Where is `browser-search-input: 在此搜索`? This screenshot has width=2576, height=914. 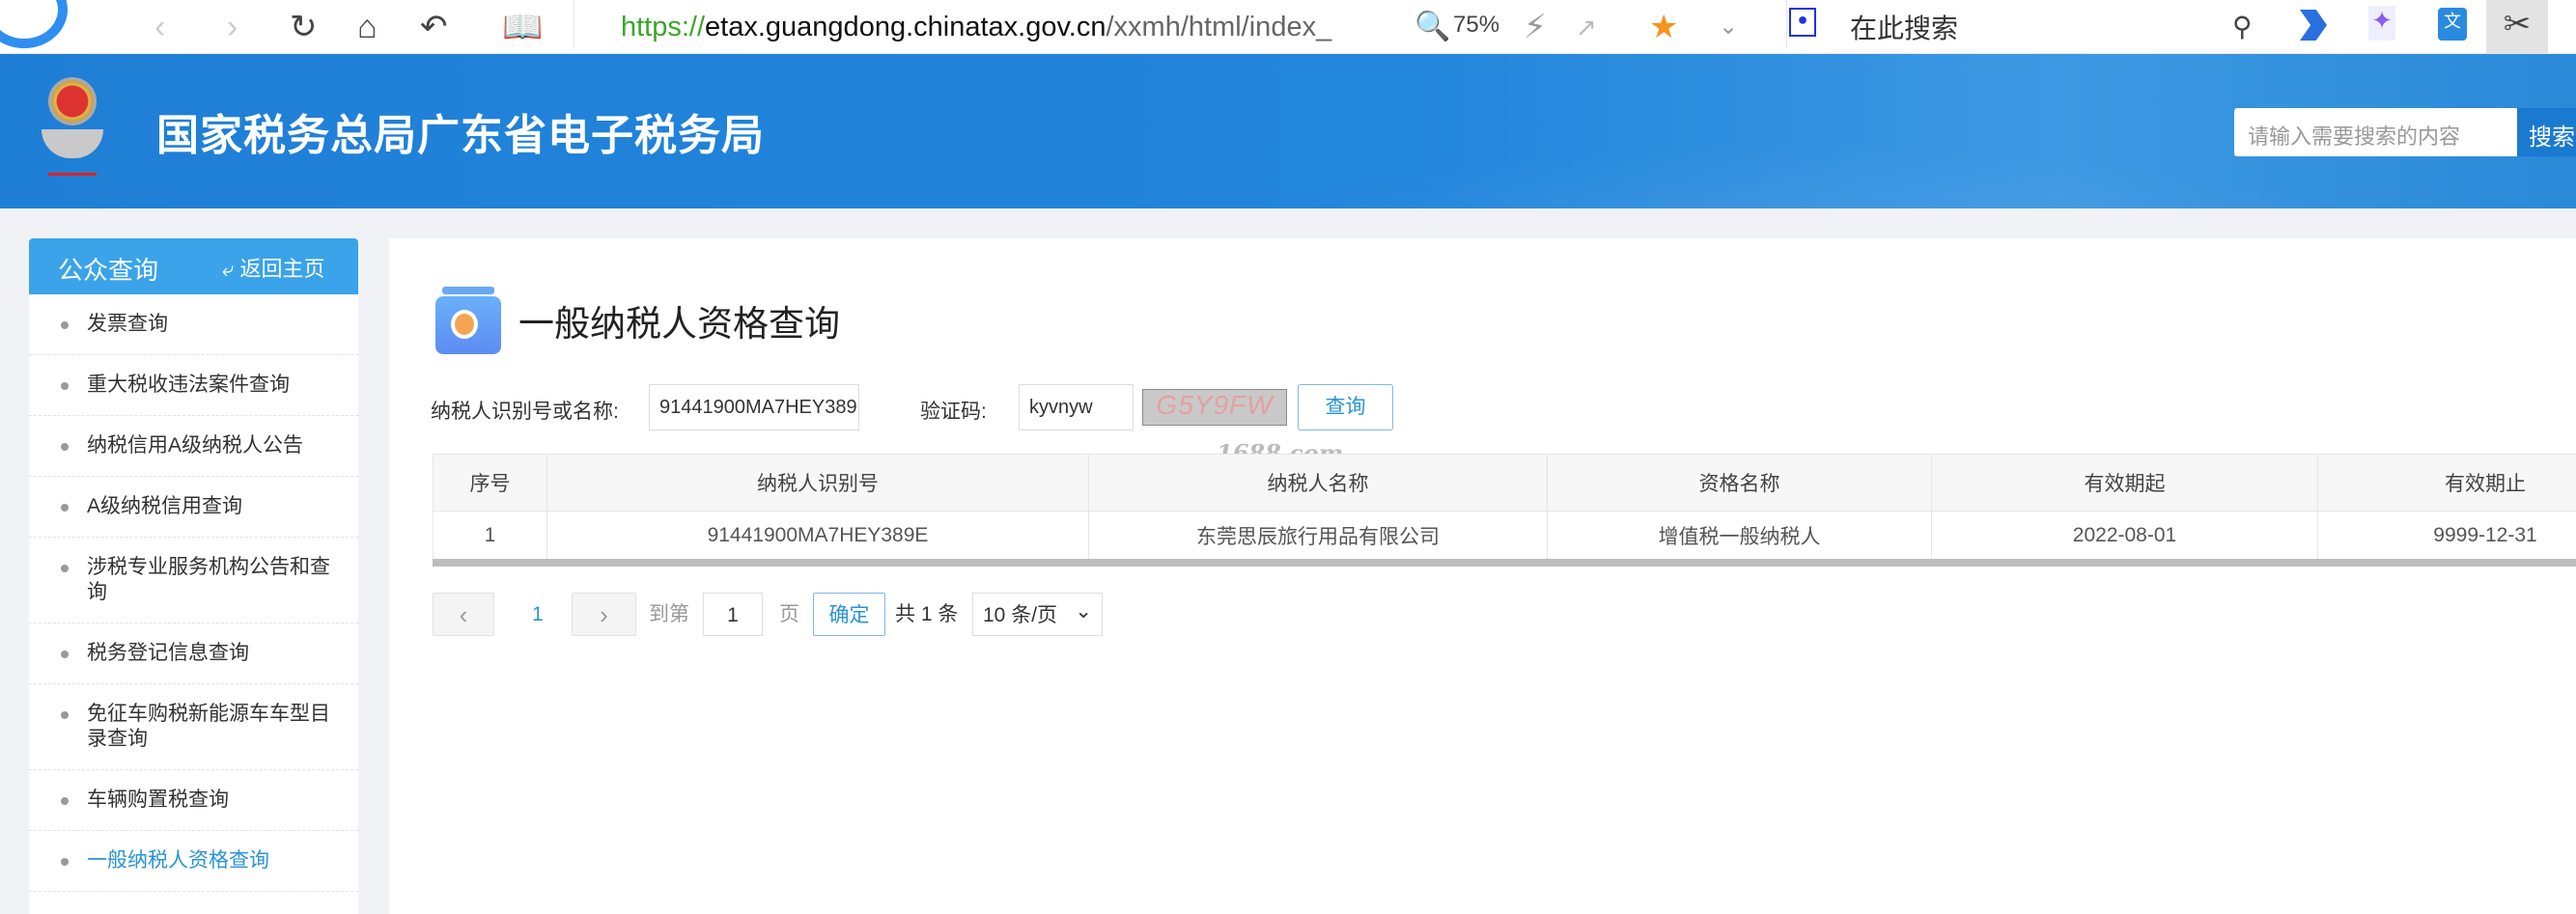
browser-search-input: 在此搜索 is located at coordinates (1904, 27).